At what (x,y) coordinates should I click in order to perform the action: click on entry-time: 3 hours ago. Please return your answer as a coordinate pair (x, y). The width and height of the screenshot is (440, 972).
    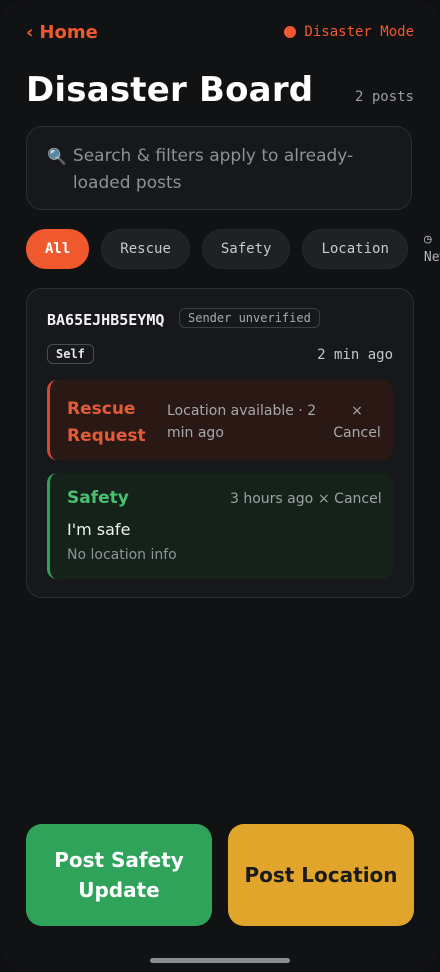
    Looking at the image, I should click on (272, 499).